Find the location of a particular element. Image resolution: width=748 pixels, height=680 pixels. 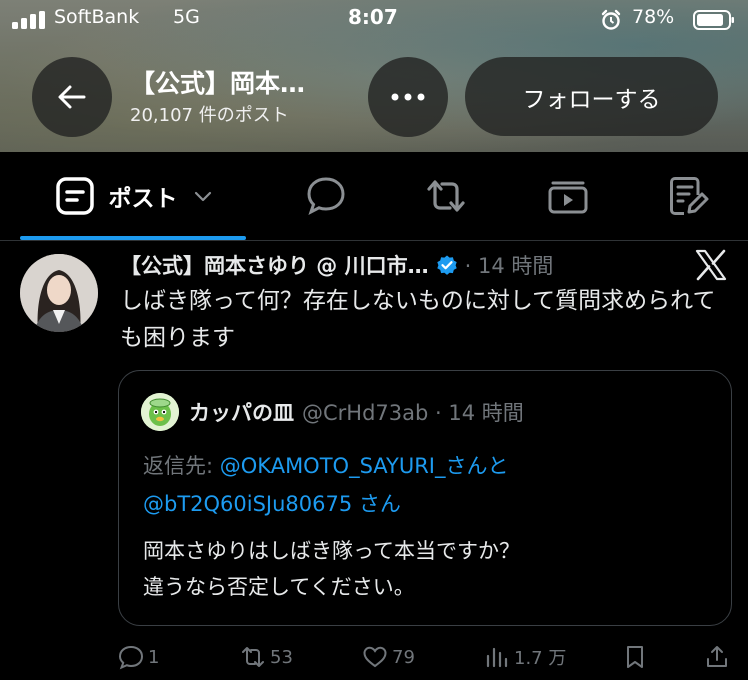

more-options-button is located at coordinates (408, 97).